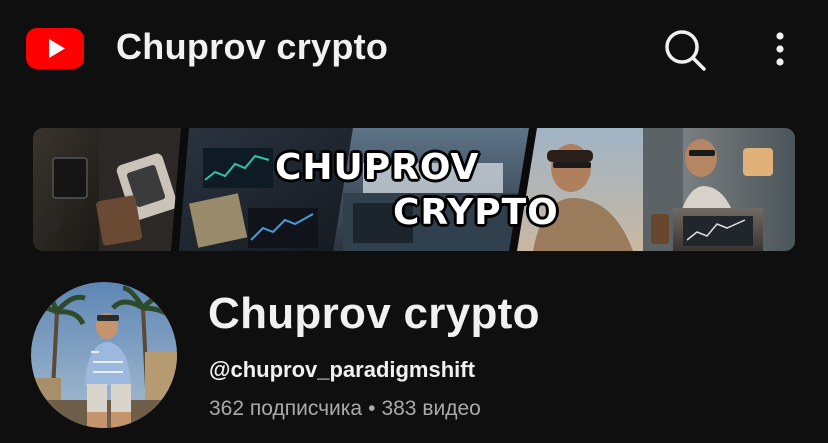  I want to click on channel-handle: @chuprov_paradigmshift, so click(342, 369).